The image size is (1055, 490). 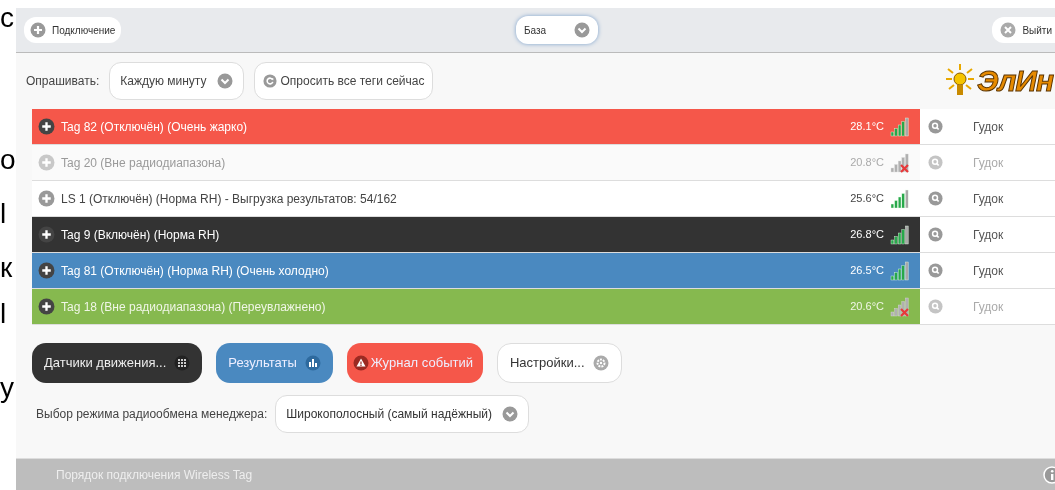 I want to click on tag-name: LS 1 (Отключён) (Норма RH) - Выгрузка результатов: 54/162, so click(x=229, y=199).